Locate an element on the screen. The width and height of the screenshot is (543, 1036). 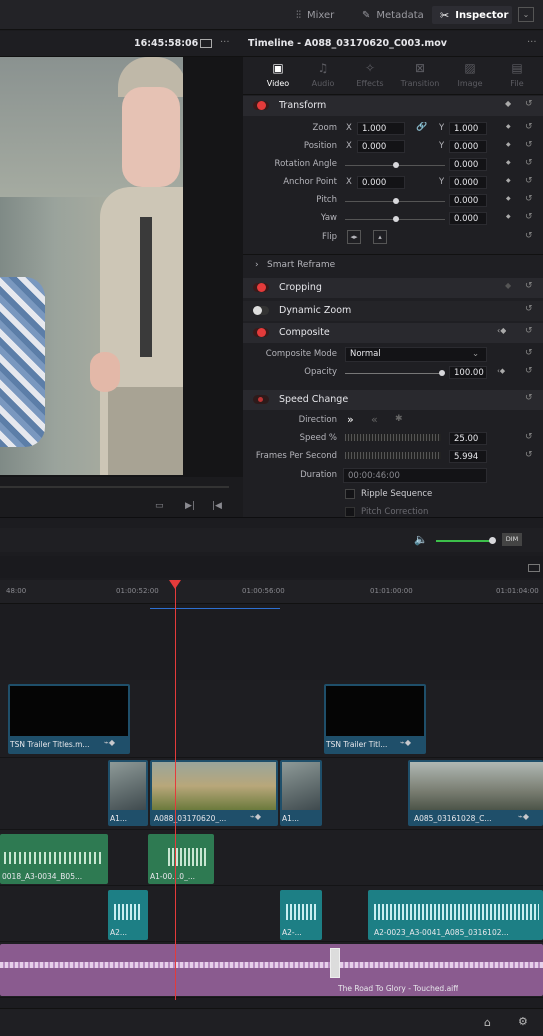
speed-input: 25.00 is located at coordinates (468, 438).